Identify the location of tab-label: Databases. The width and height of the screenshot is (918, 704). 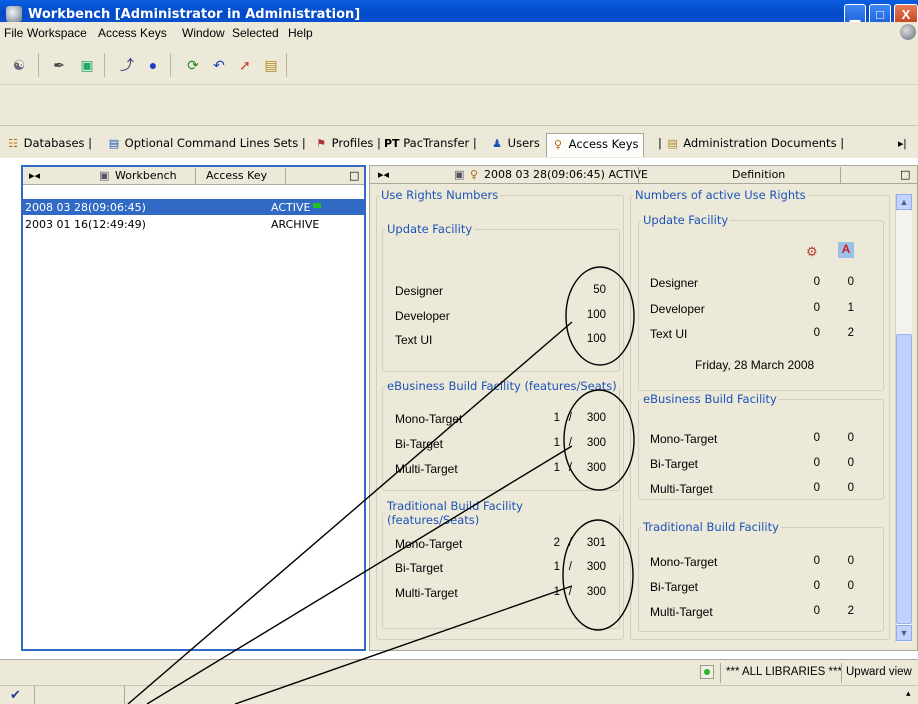
(54, 143).